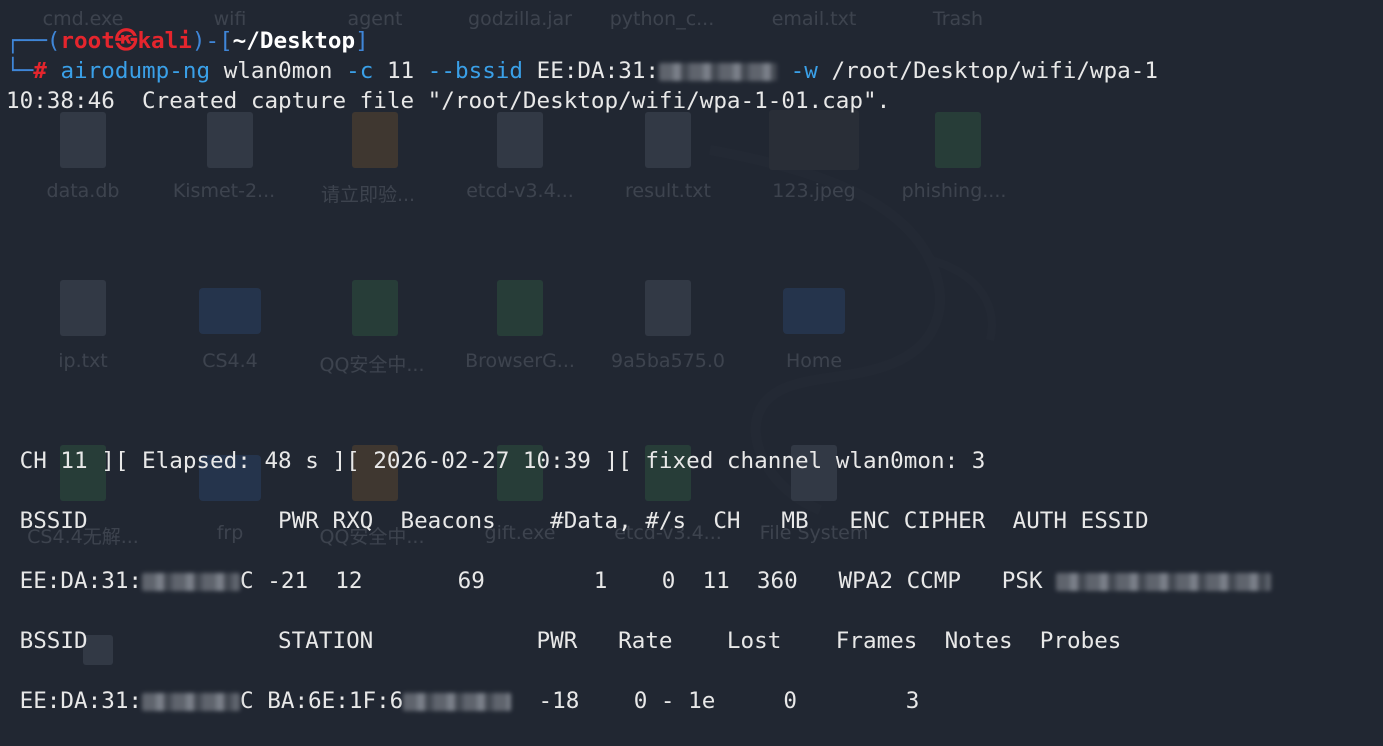 This screenshot has width=1383, height=746. What do you see at coordinates (598, 71) in the screenshot?
I see `command-bssid: EE:DA:31:` at bounding box center [598, 71].